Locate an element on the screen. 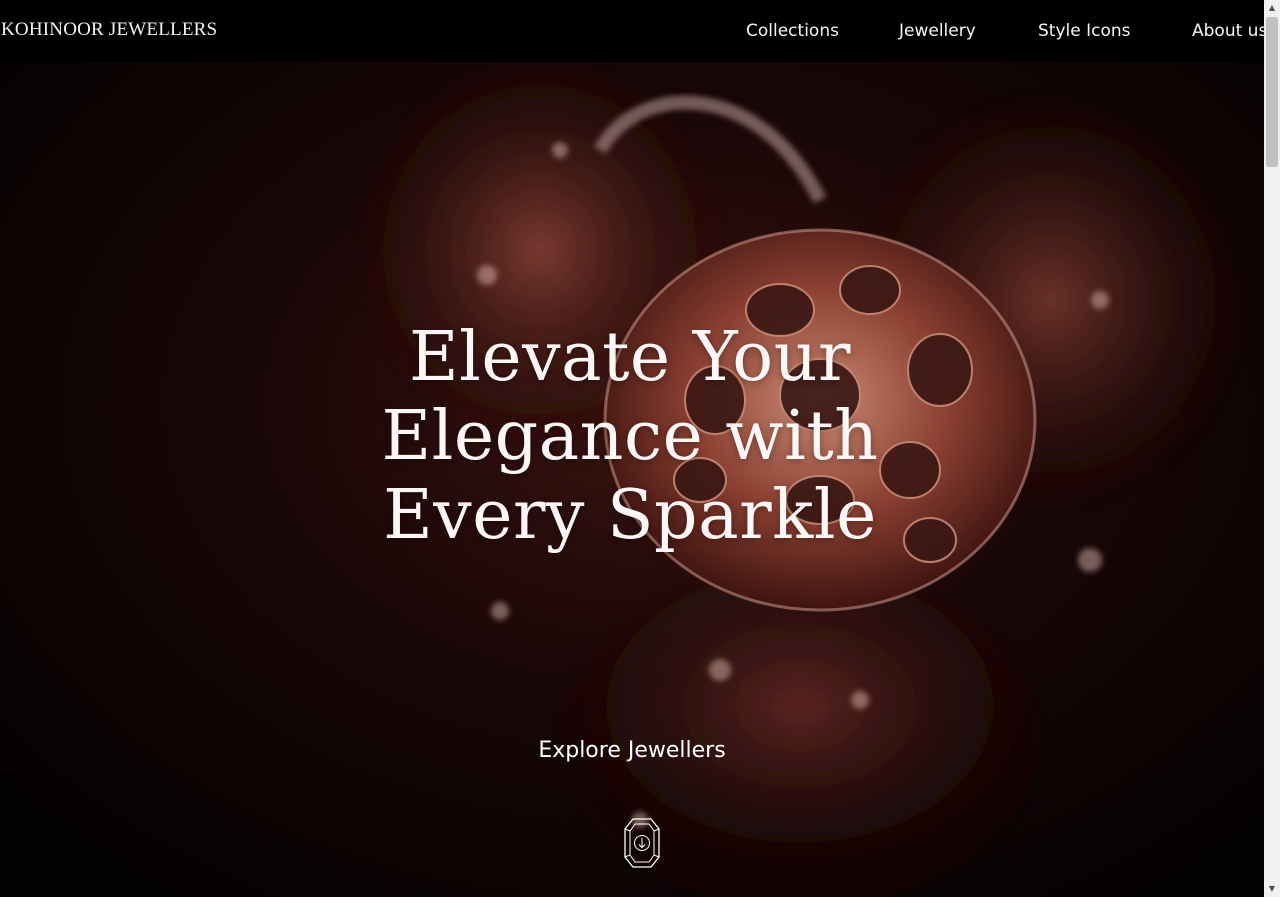 The image size is (1280, 897). hero-headline: Elevate Your Elegance with Every Sparkle is located at coordinates (630, 436).